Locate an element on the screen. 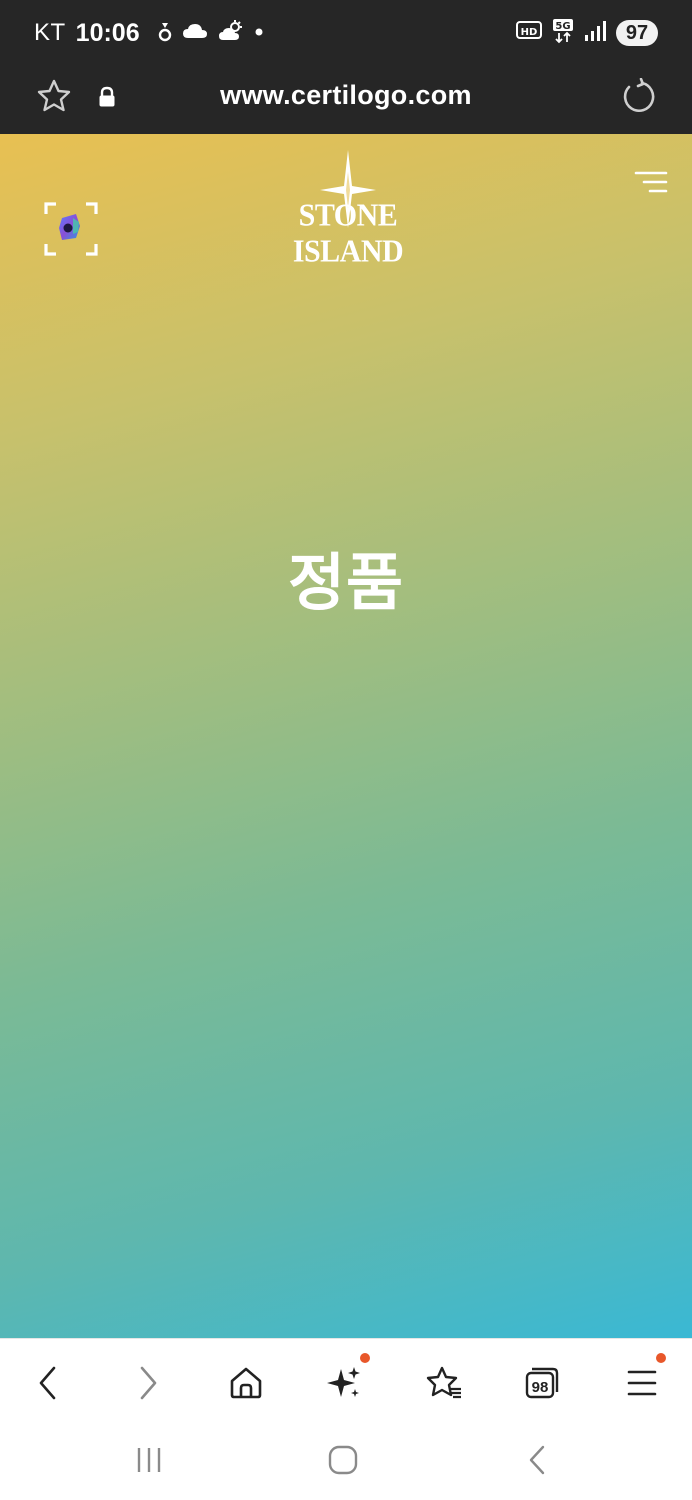 The image size is (692, 1500). svg-text: 5G is located at coordinates (562, 26).